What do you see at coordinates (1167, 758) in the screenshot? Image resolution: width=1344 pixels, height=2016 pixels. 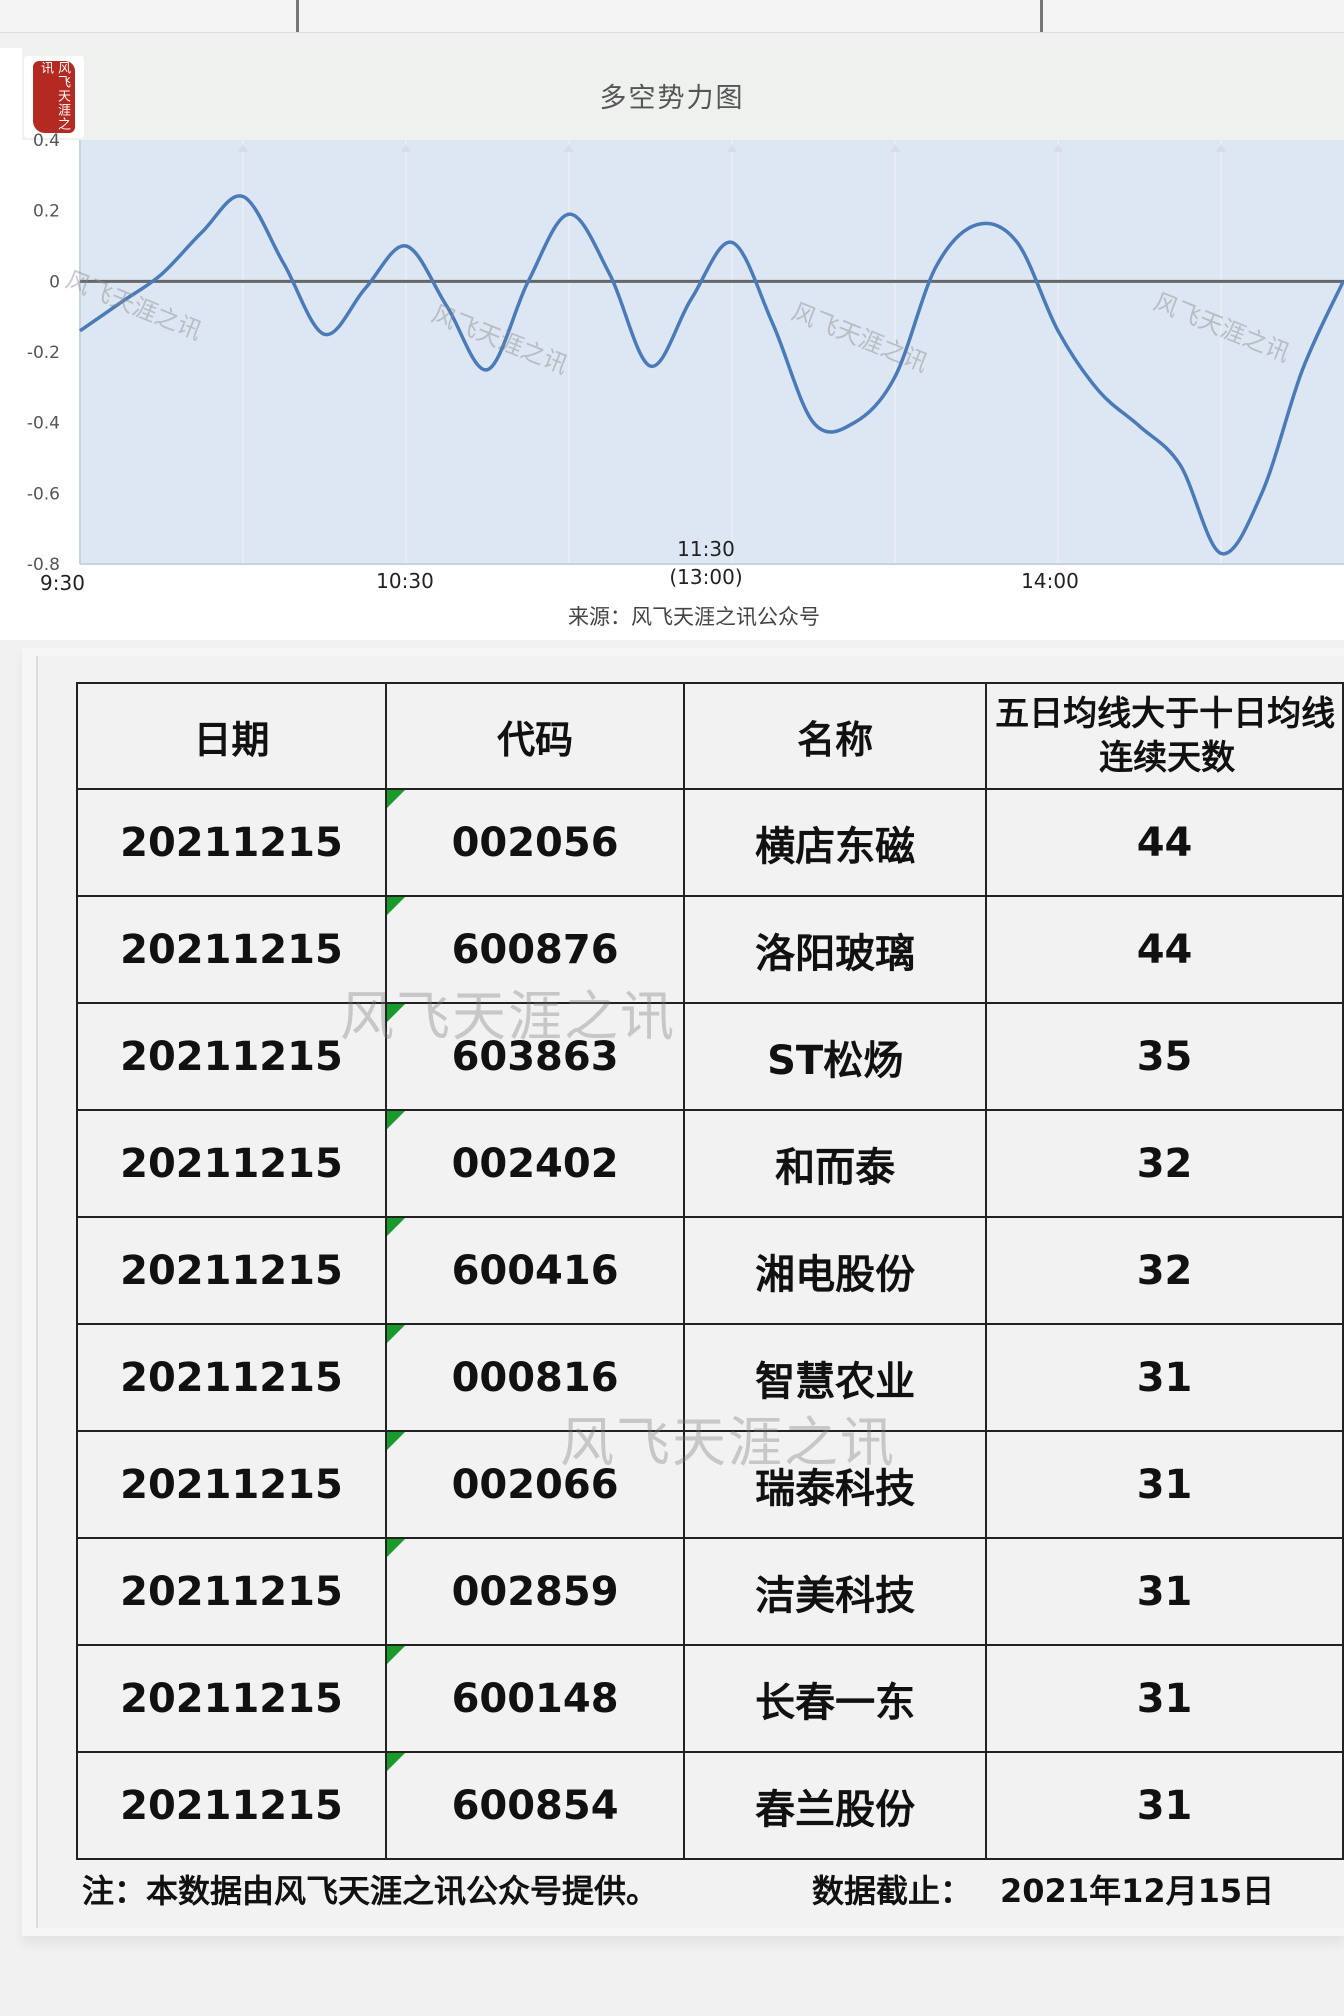 I see `header-days-line2: 连续天数` at bounding box center [1167, 758].